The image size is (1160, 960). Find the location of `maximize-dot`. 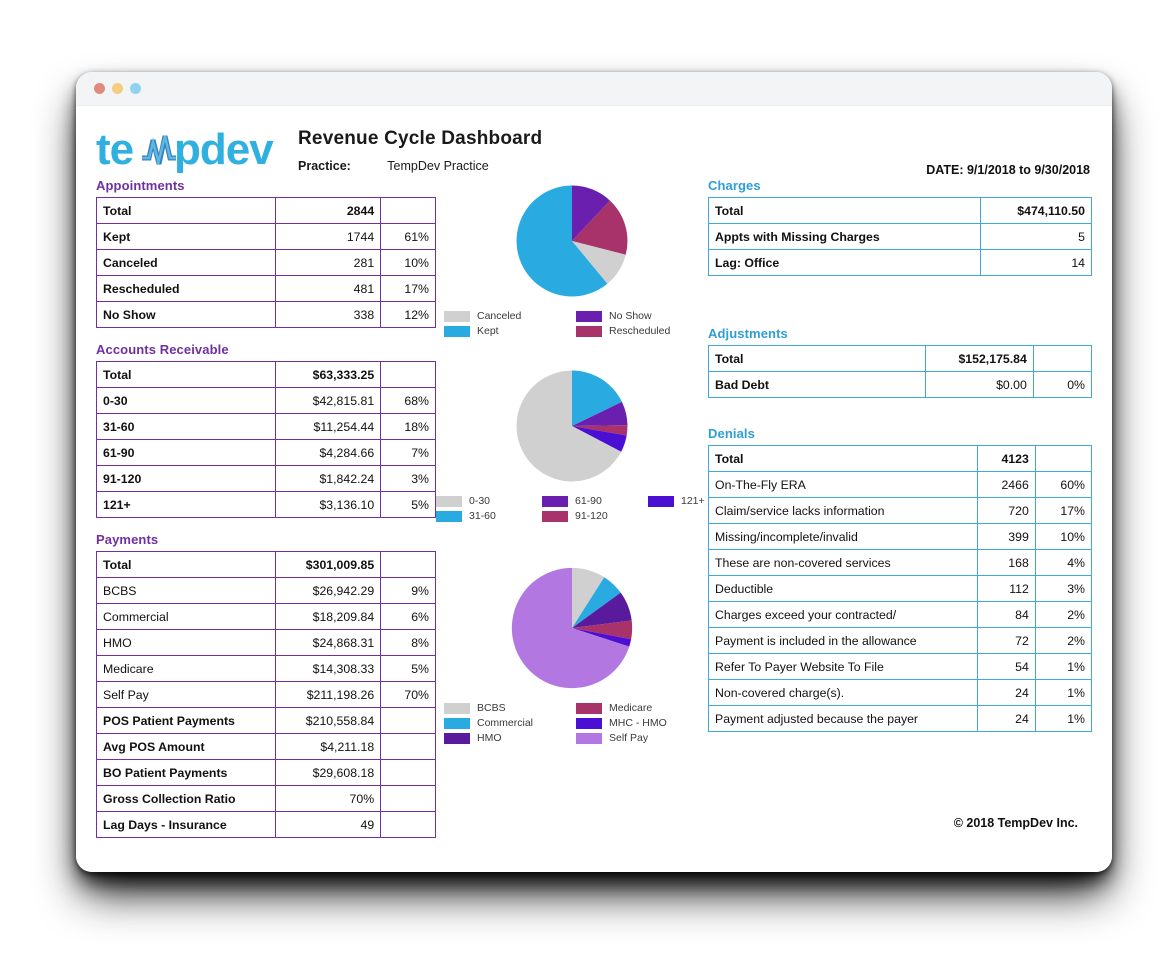

maximize-dot is located at coordinates (135, 88).